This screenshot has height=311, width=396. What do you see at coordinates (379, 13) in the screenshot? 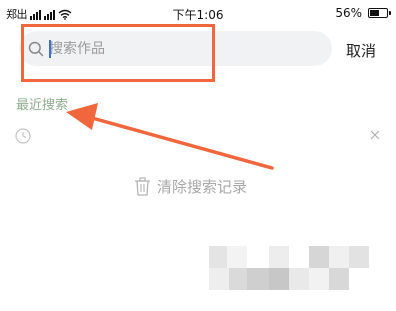
I see `battery-icon` at bounding box center [379, 13].